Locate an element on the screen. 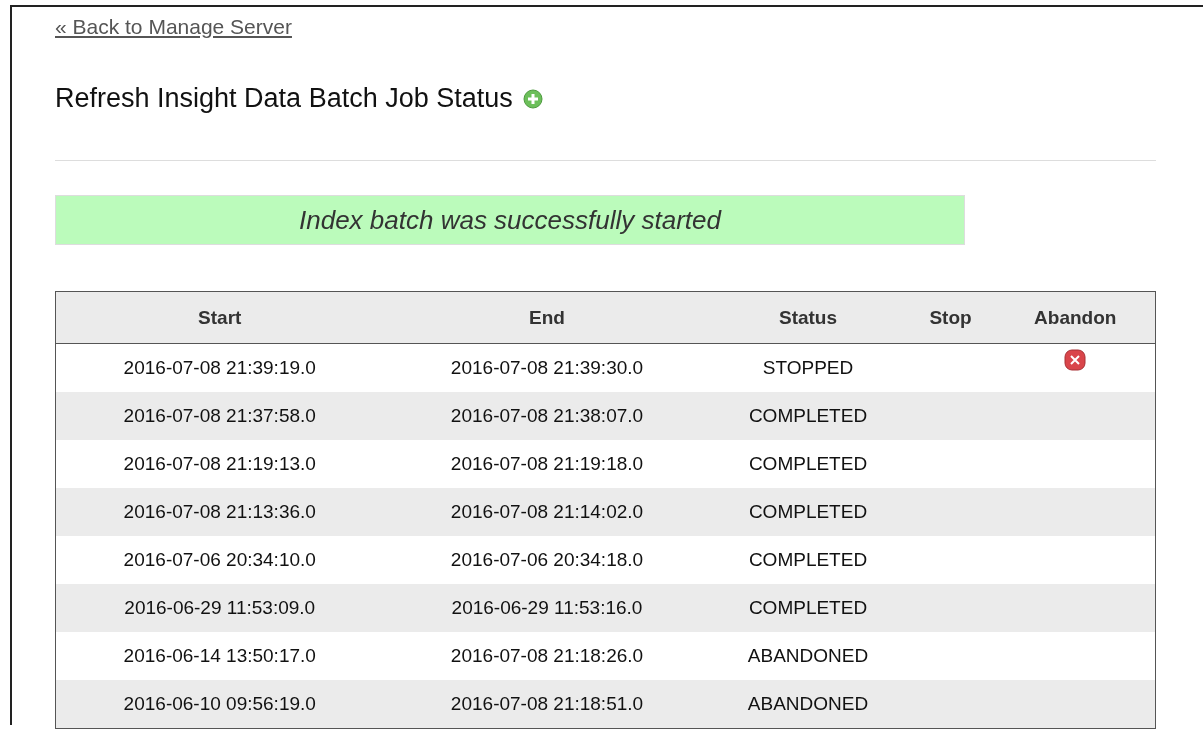 The height and width of the screenshot is (744, 1203). column-header: Abandon is located at coordinates (1075, 317).